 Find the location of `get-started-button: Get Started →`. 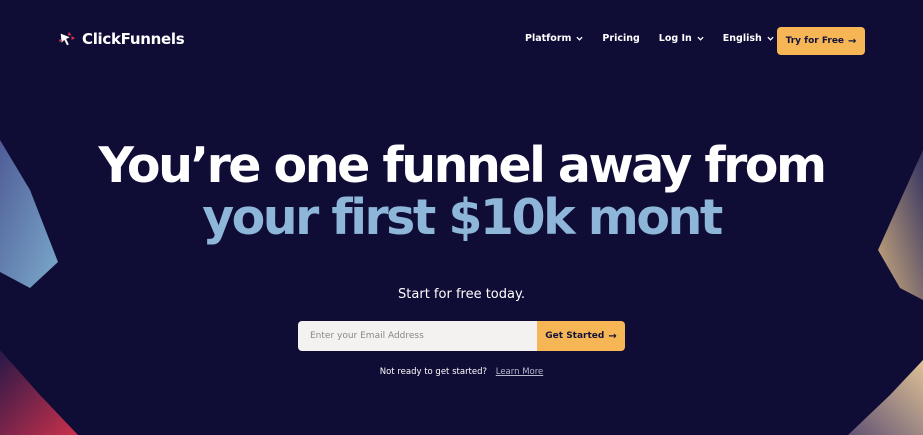

get-started-button: Get Started → is located at coordinates (581, 336).